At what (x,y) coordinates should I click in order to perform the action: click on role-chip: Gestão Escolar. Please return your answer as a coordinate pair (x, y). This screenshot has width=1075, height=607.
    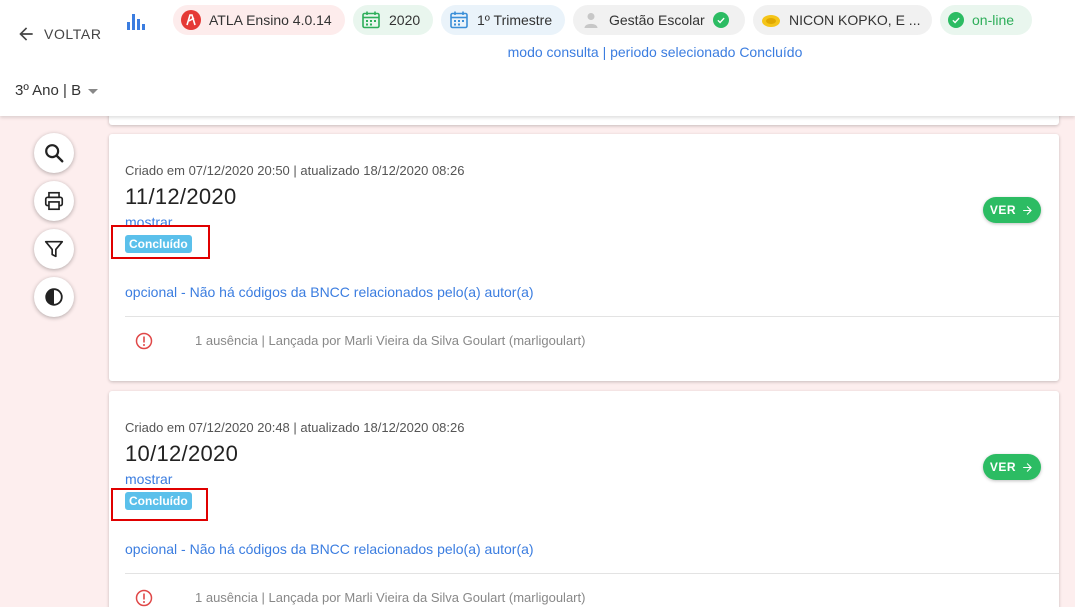
    Looking at the image, I should click on (659, 20).